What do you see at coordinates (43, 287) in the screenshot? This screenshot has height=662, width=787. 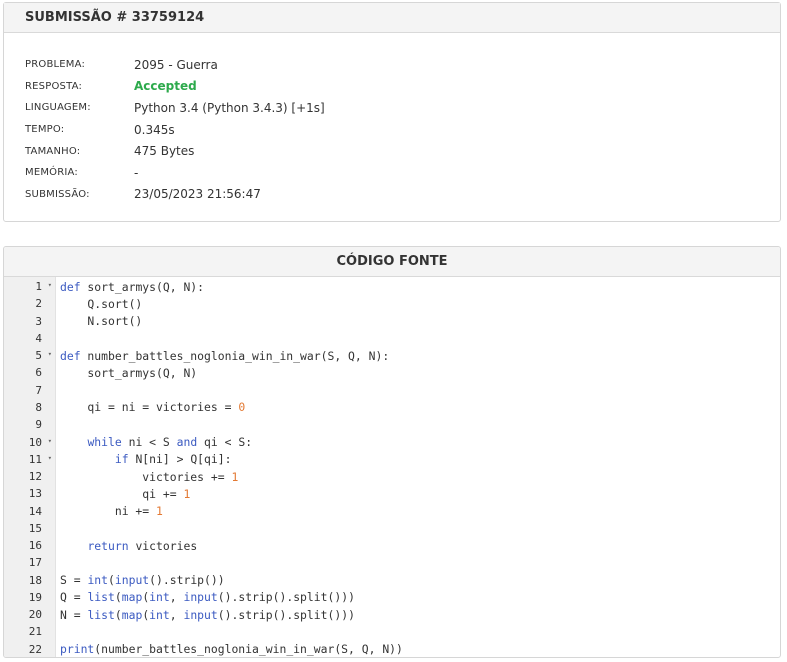 I see `line-number: 1 ▾` at bounding box center [43, 287].